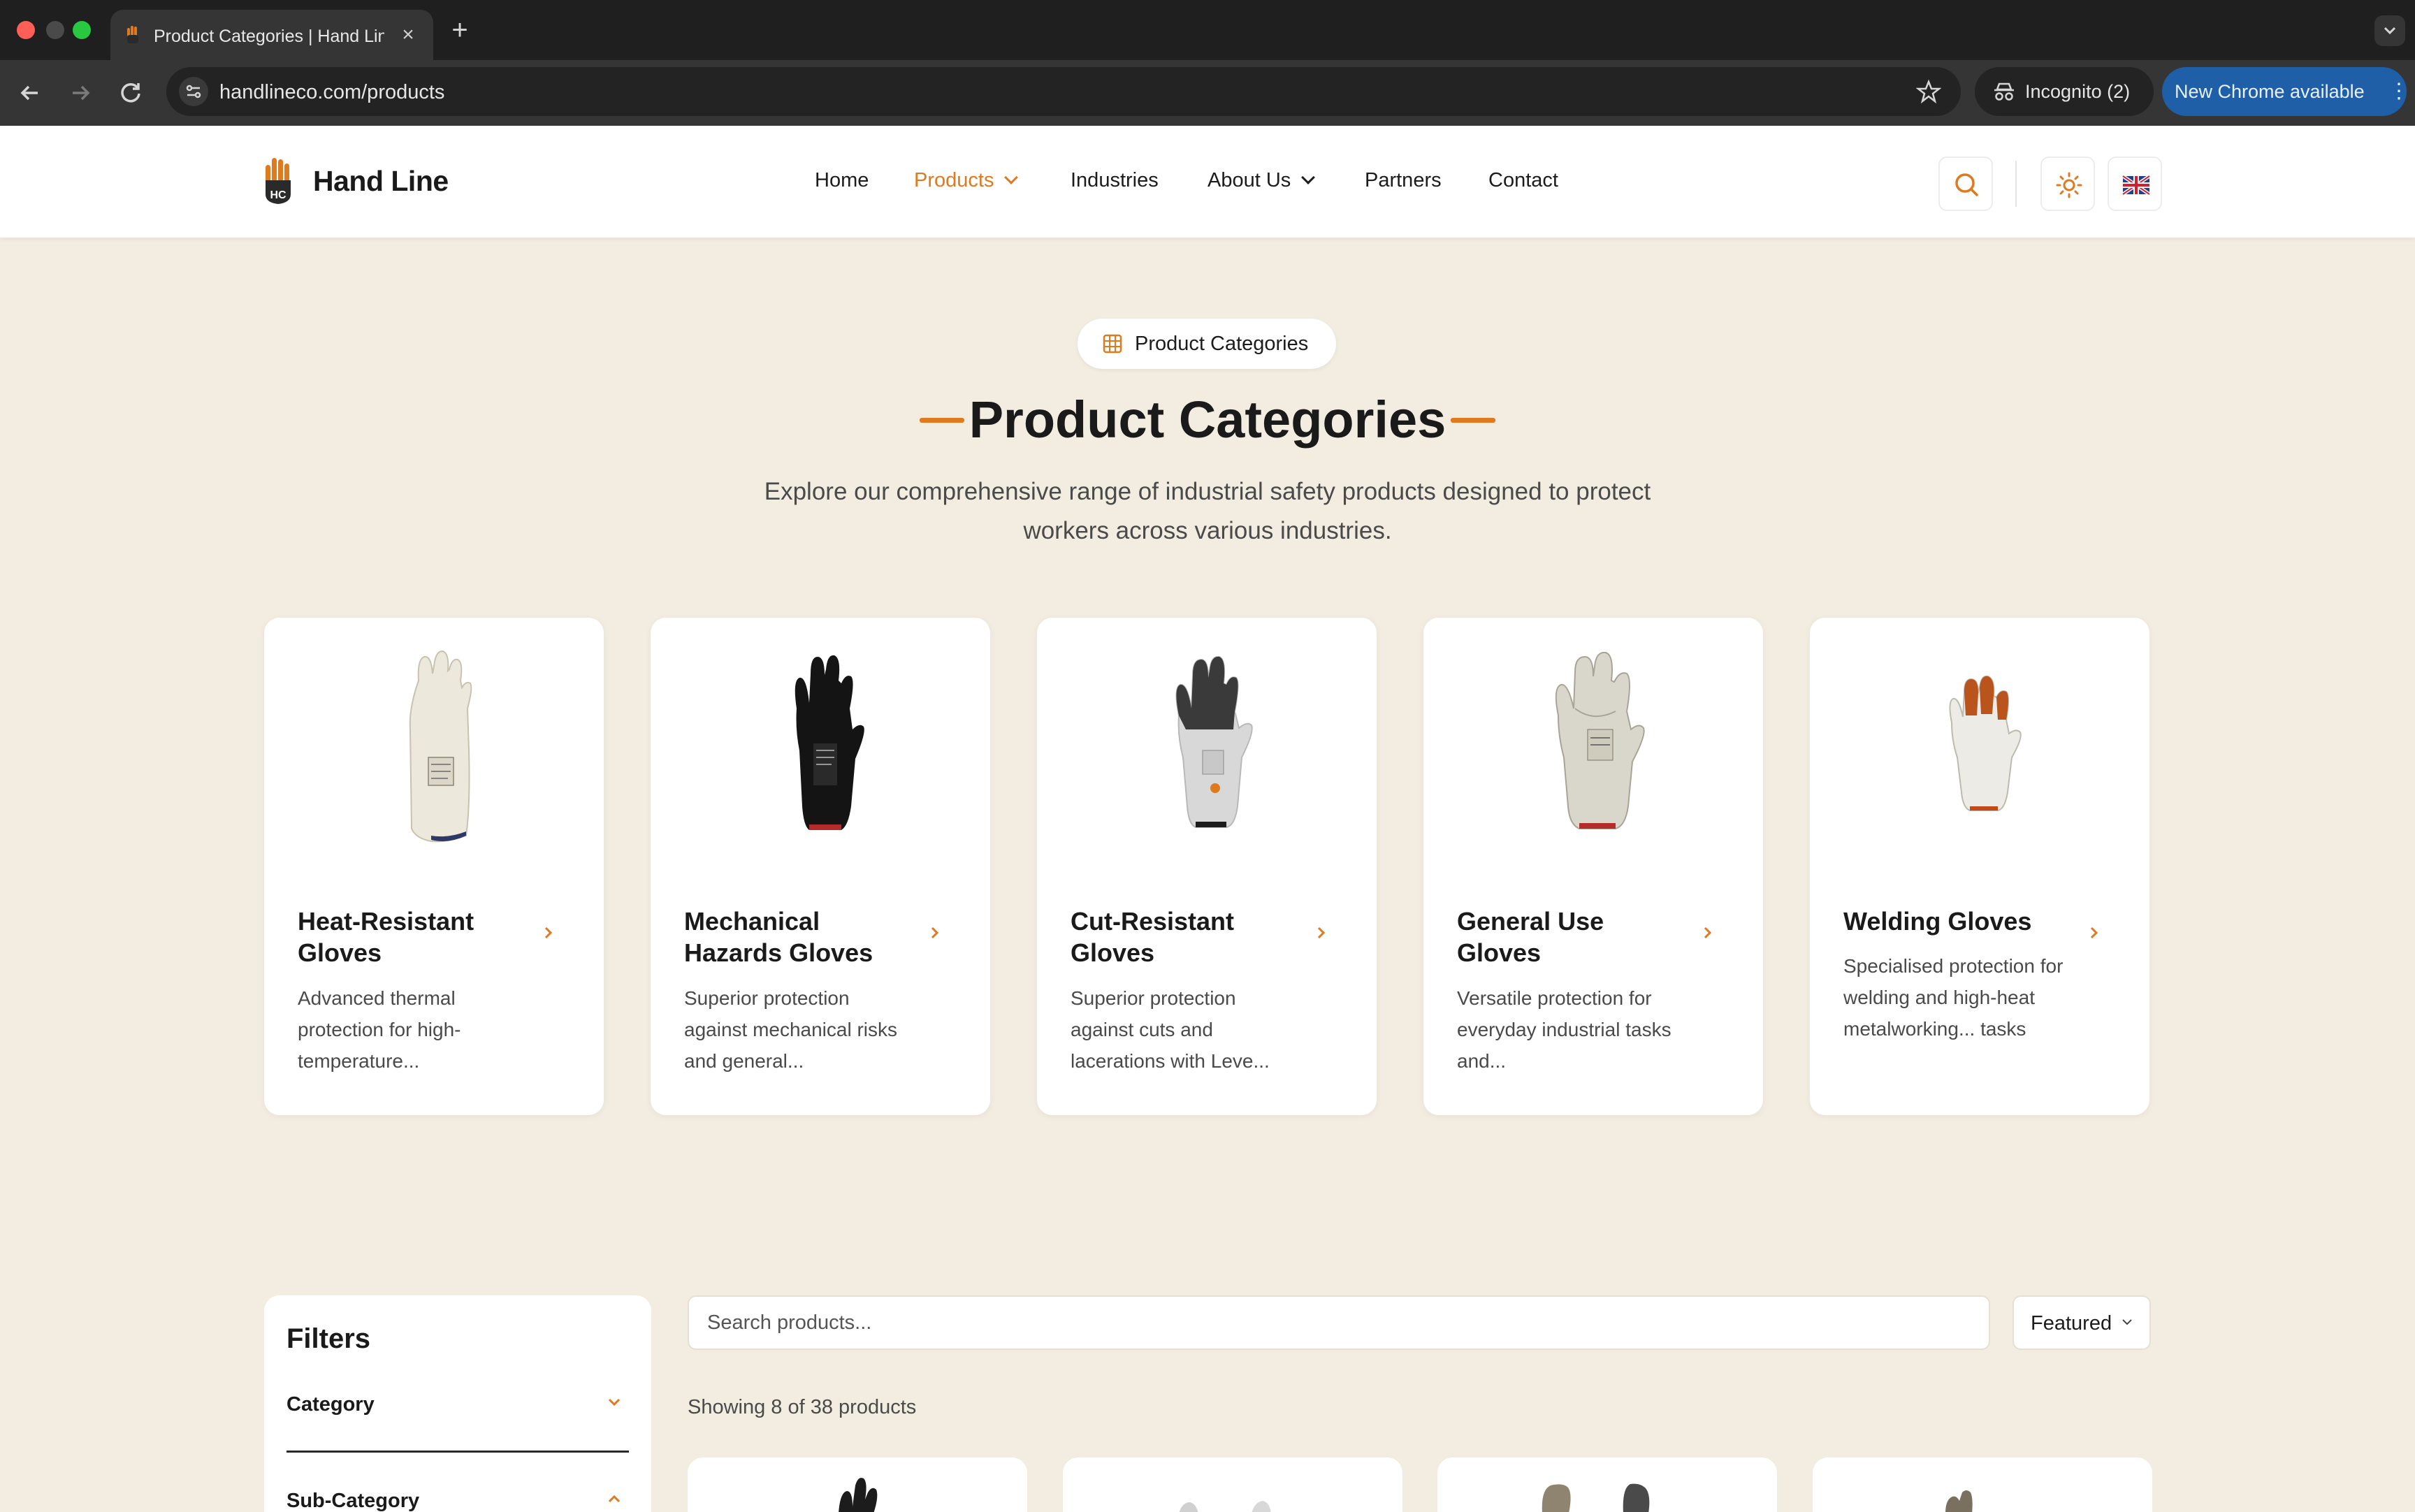  I want to click on forward-arrow-icon, so click(80, 93).